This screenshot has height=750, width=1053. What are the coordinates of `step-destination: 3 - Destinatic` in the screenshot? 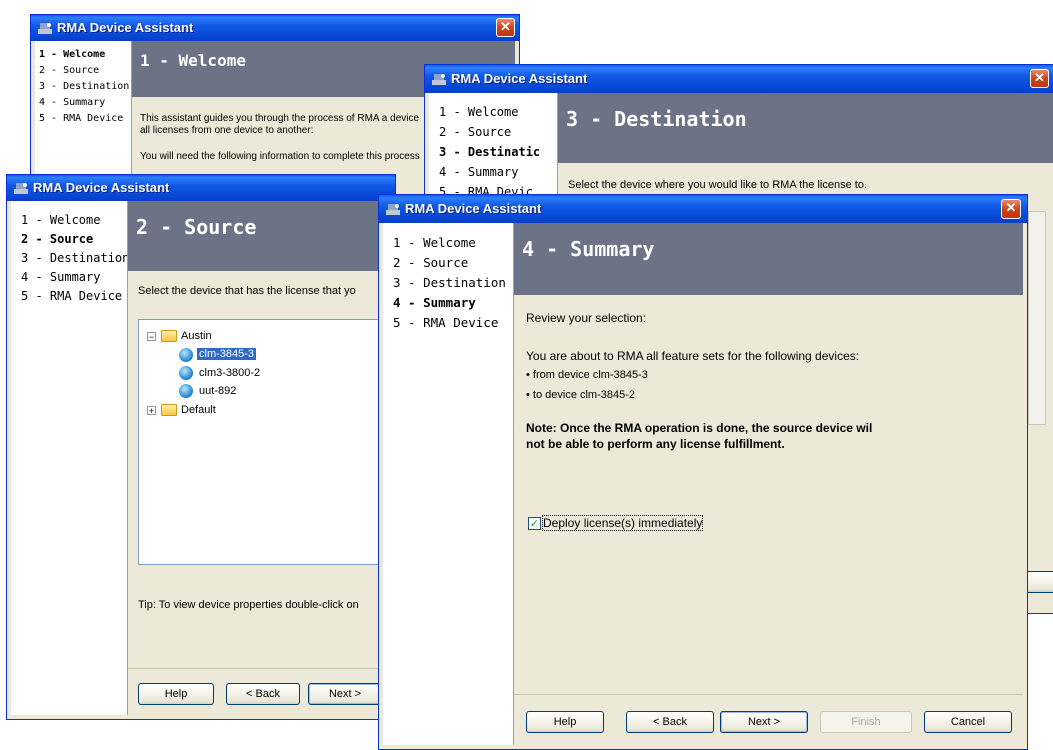 It's located at (490, 152).